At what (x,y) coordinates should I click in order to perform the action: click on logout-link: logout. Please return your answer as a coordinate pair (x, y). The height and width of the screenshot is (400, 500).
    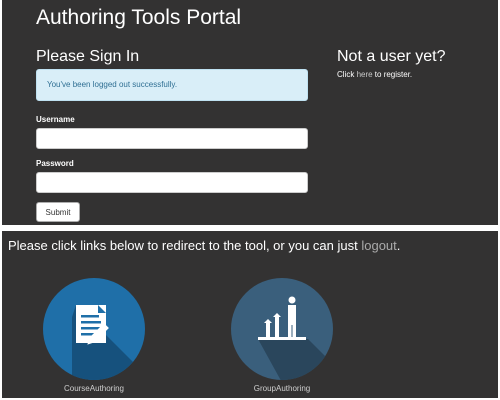
    Looking at the image, I should click on (378, 245).